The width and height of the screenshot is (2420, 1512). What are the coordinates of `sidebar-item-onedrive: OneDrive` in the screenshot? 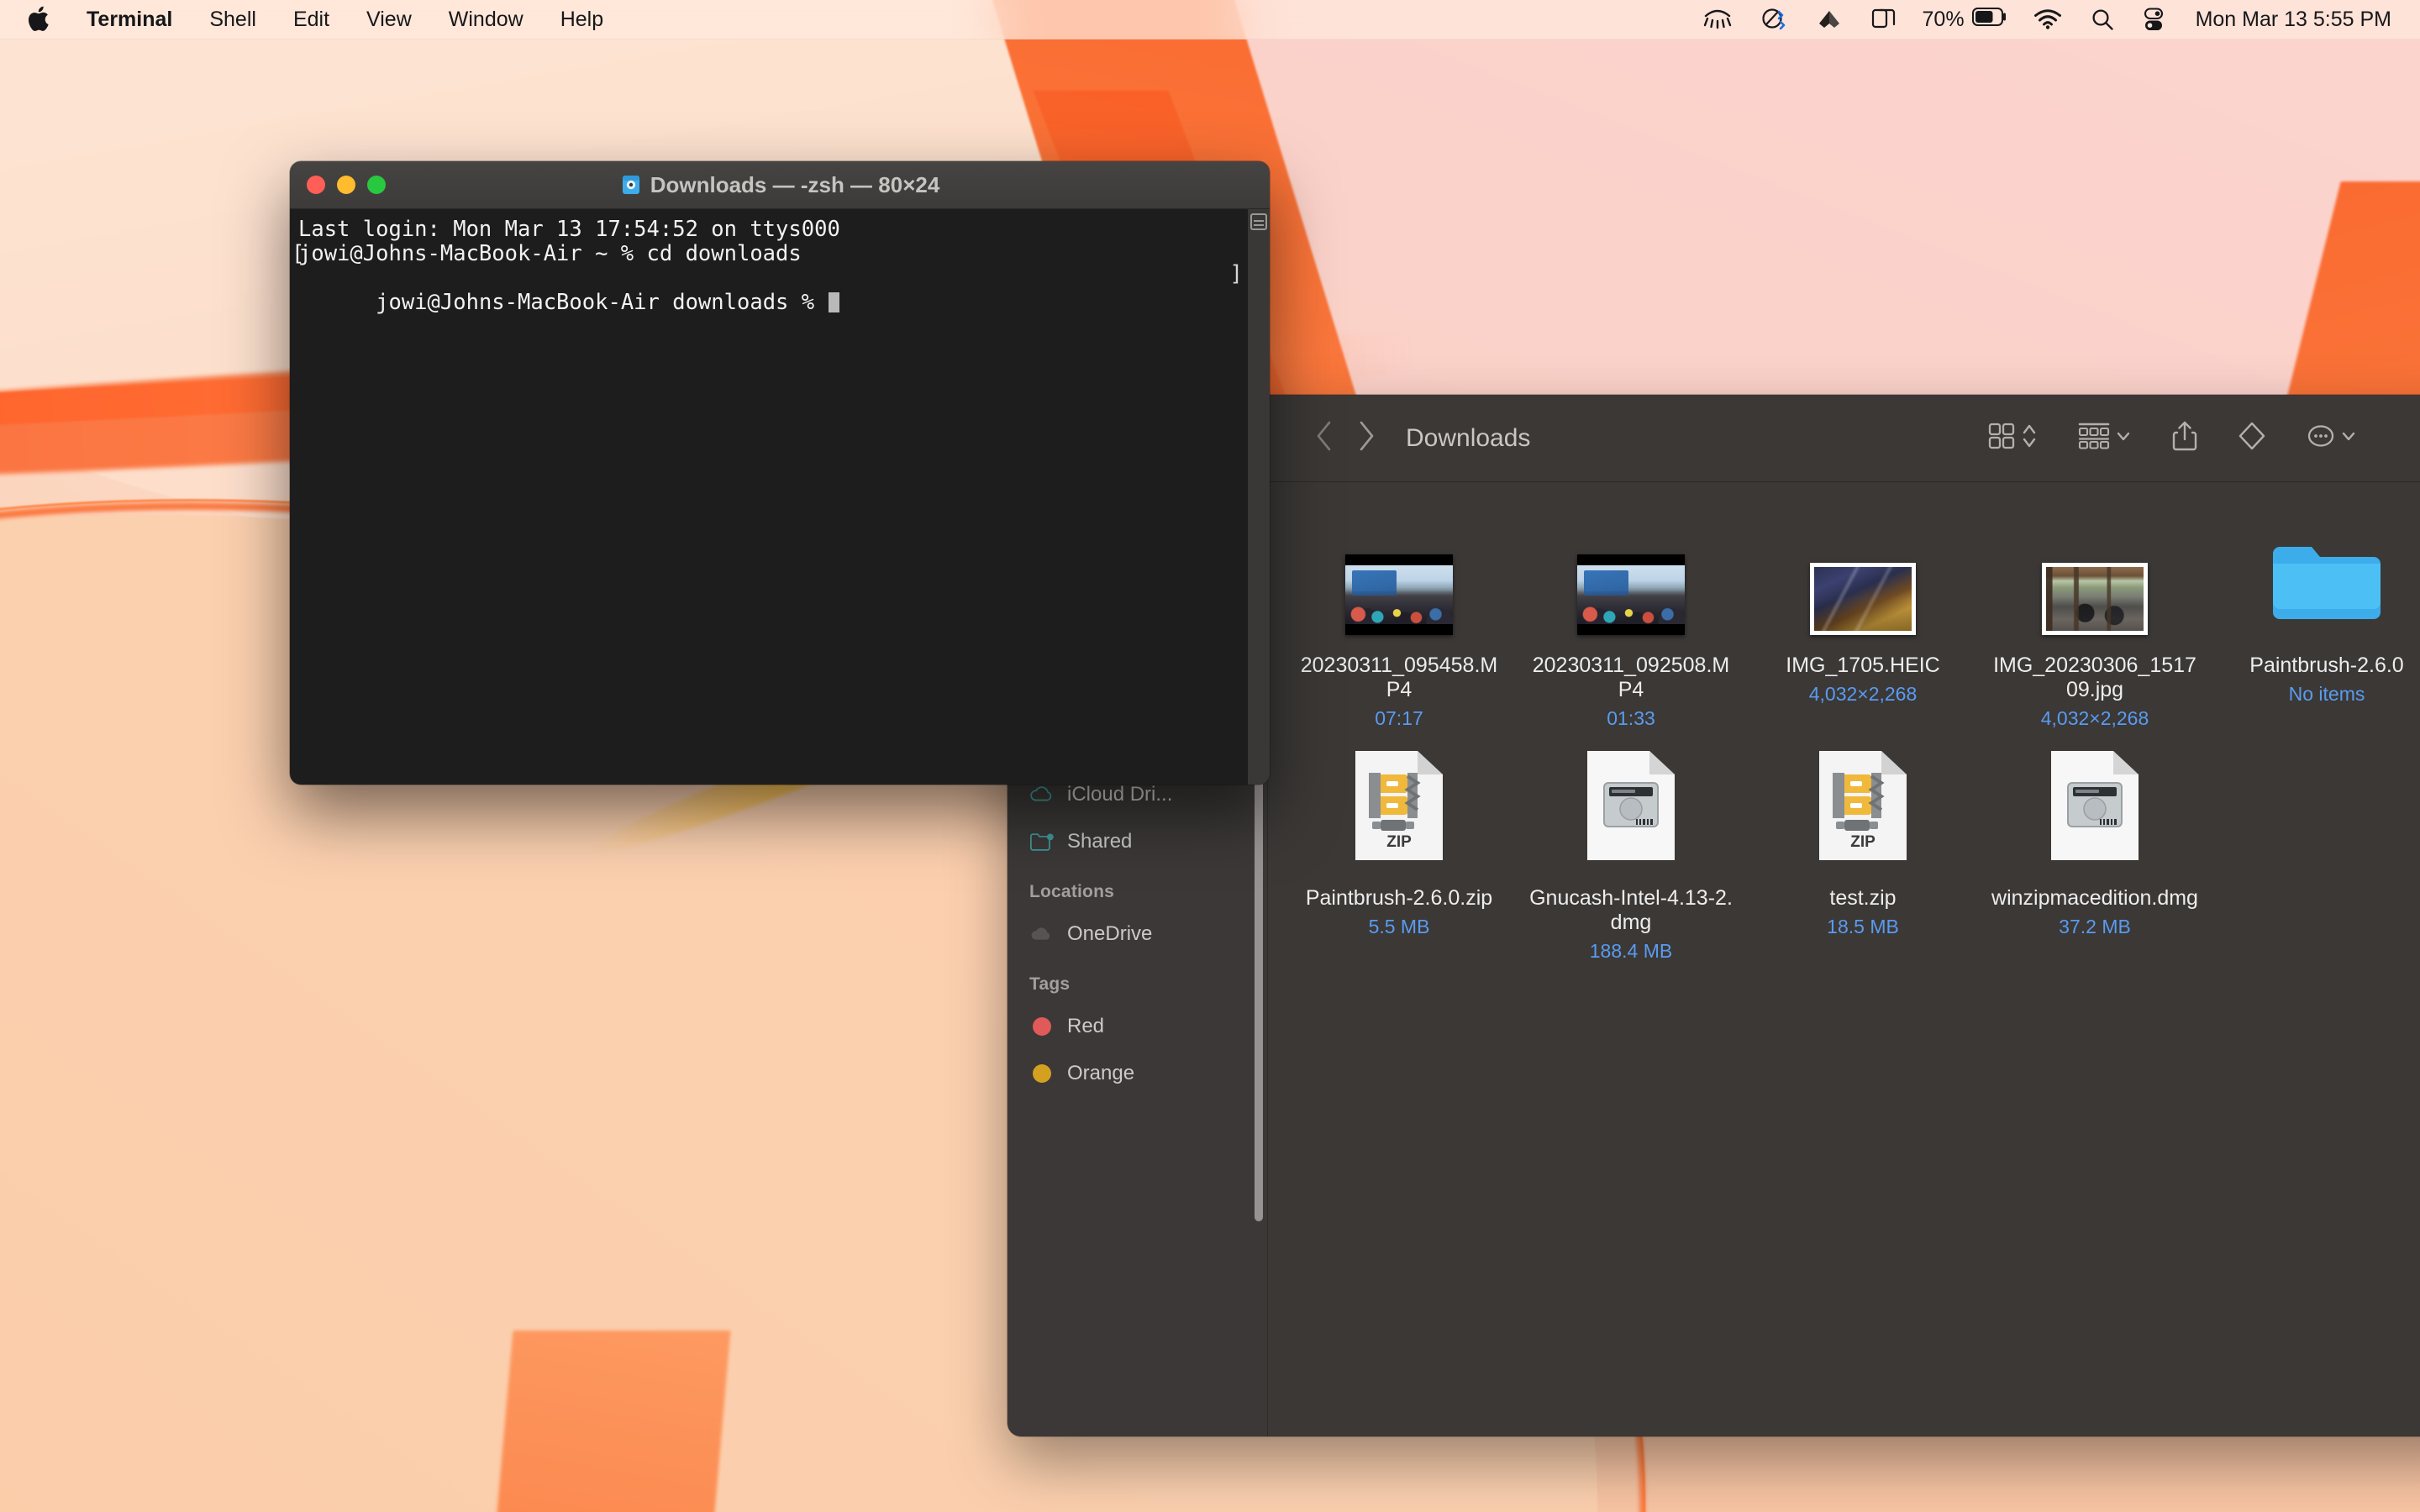 It's located at (1137, 934).